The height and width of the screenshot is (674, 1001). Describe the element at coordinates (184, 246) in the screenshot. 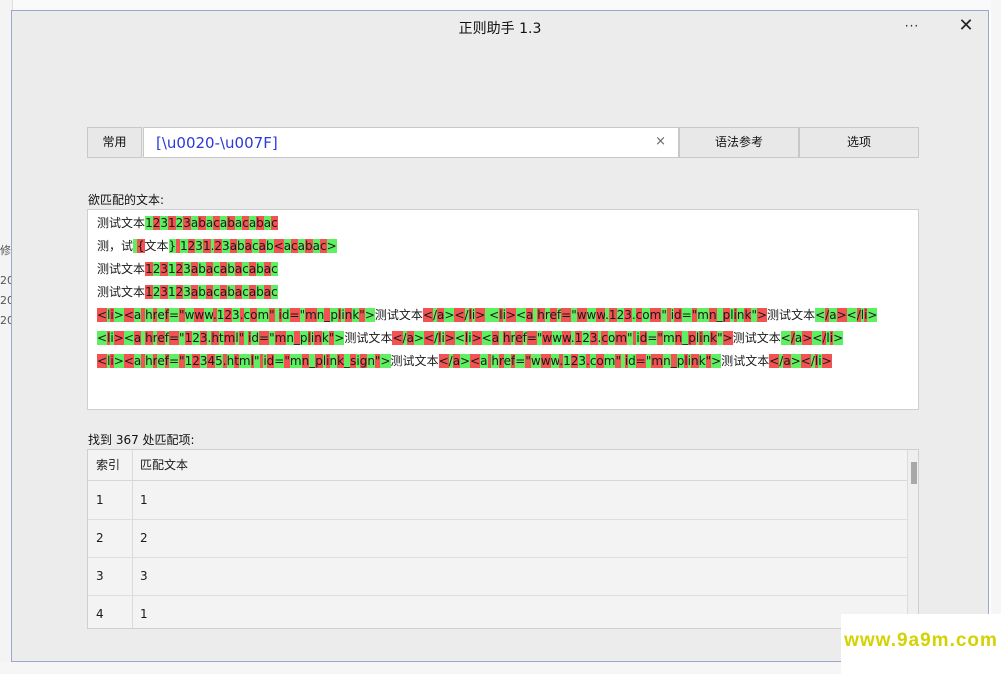

I see `match-highlight: 1` at that location.